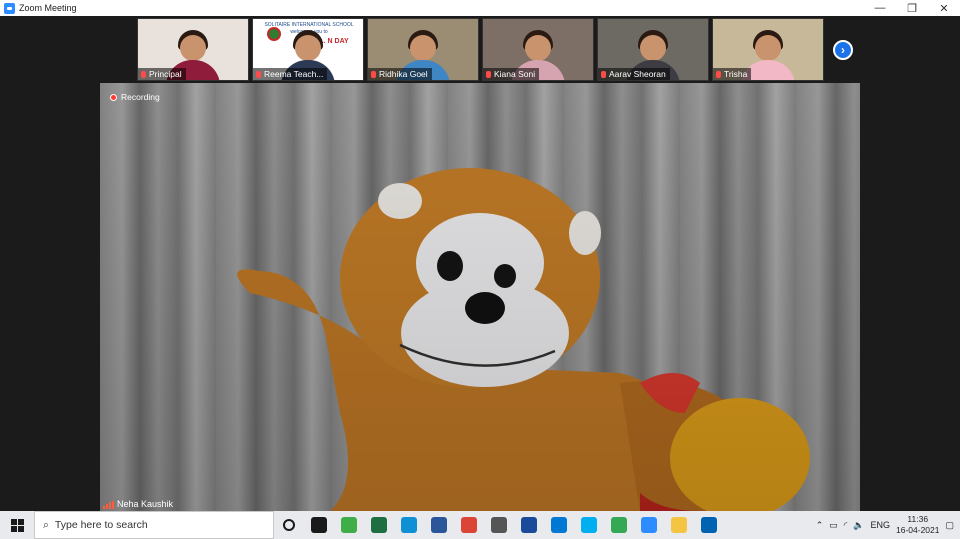 Image resolution: width=960 pixels, height=539 pixels. Describe the element at coordinates (637, 74) in the screenshot. I see `participant-name: Aarav Sheoran` at that location.